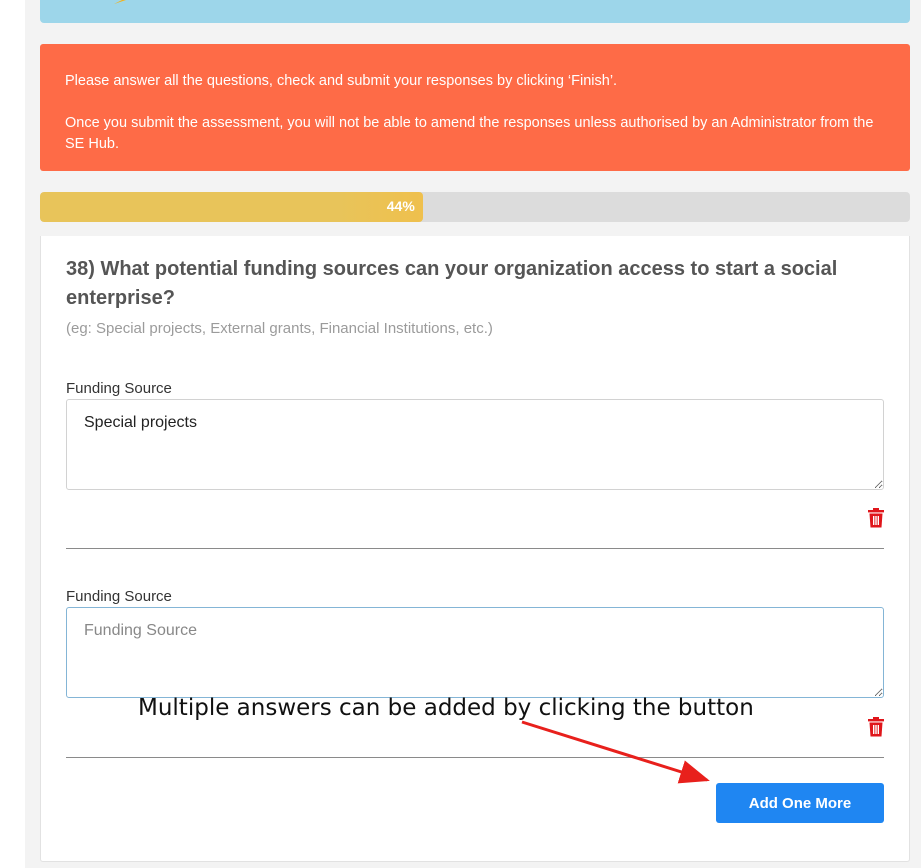 This screenshot has width=921, height=868. Describe the element at coordinates (400, 206) in the screenshot. I see `progress-label: 44%` at that location.